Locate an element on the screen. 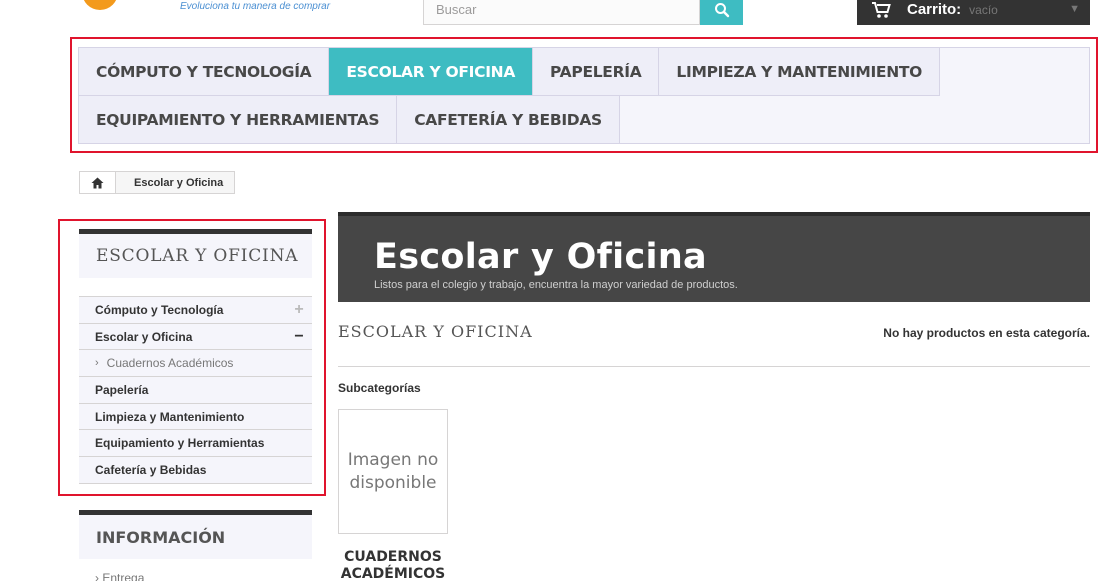 This screenshot has height=581, width=1100. menu-item: ESCOLAR Y OFICINA is located at coordinates (431, 72).